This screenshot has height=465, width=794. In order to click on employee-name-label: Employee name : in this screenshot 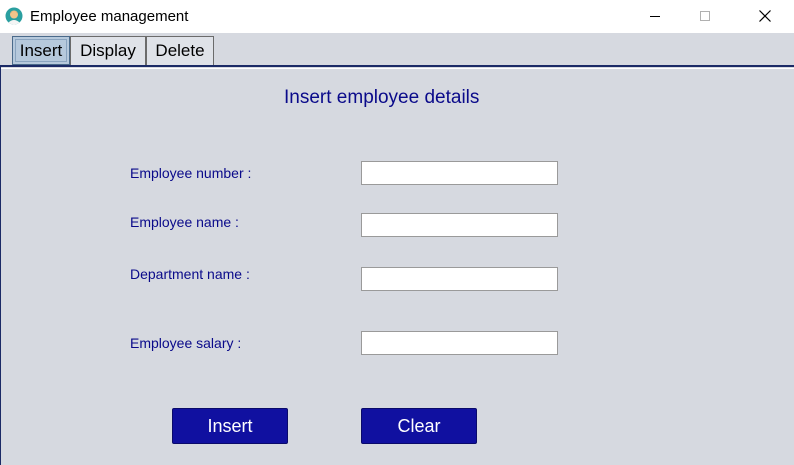, I will do `click(184, 222)`.